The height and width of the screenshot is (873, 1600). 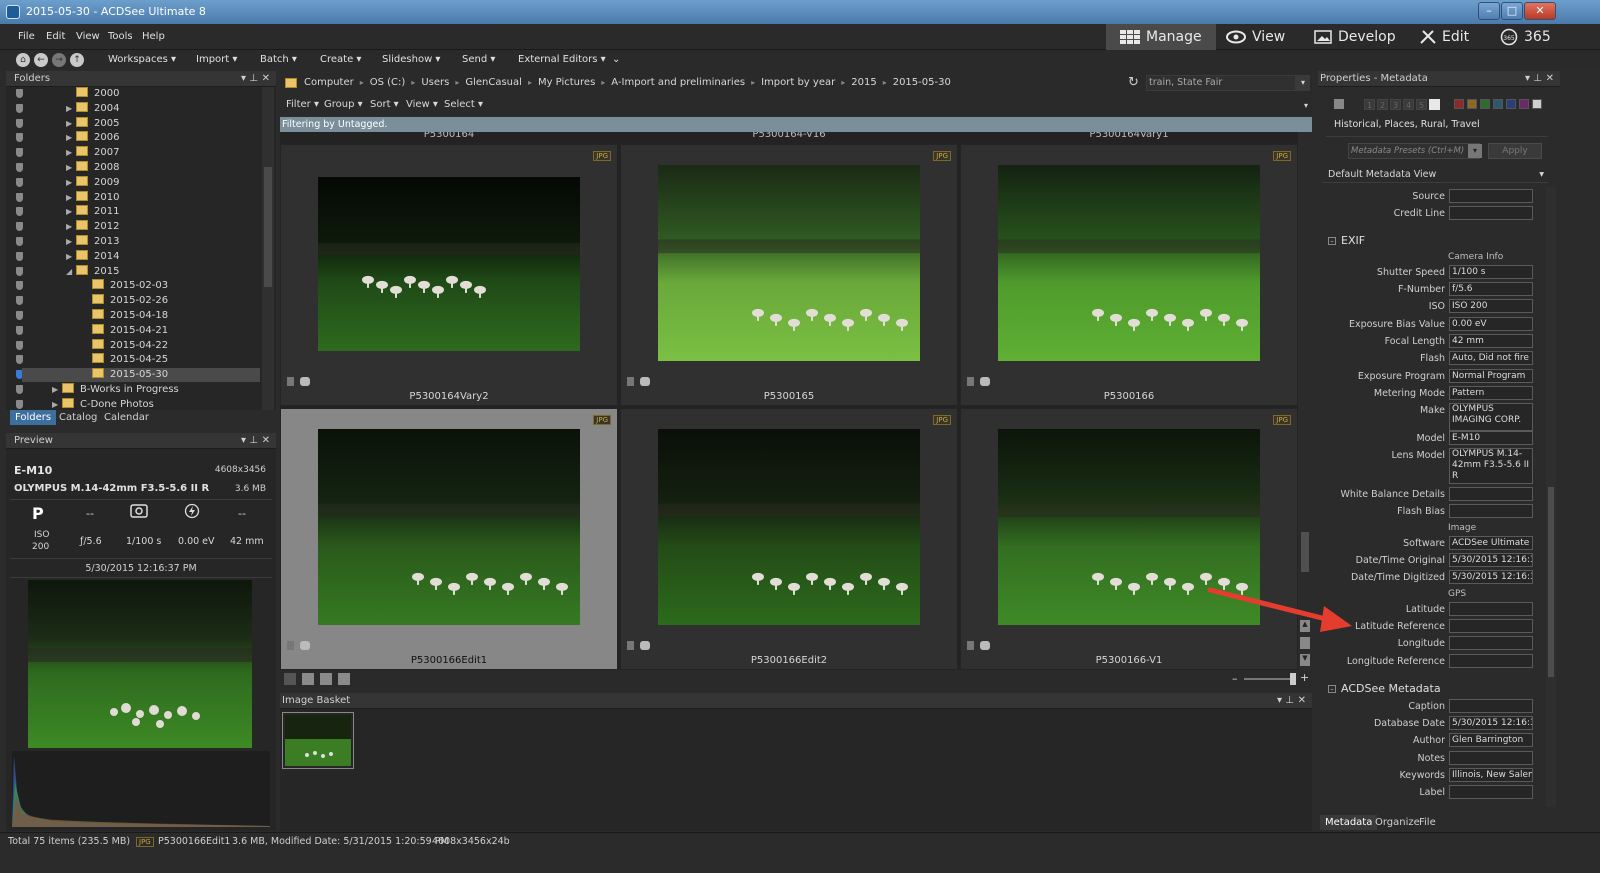 What do you see at coordinates (141, 375) in the screenshot?
I see `folder-tree-item: 2015-05-30` at bounding box center [141, 375].